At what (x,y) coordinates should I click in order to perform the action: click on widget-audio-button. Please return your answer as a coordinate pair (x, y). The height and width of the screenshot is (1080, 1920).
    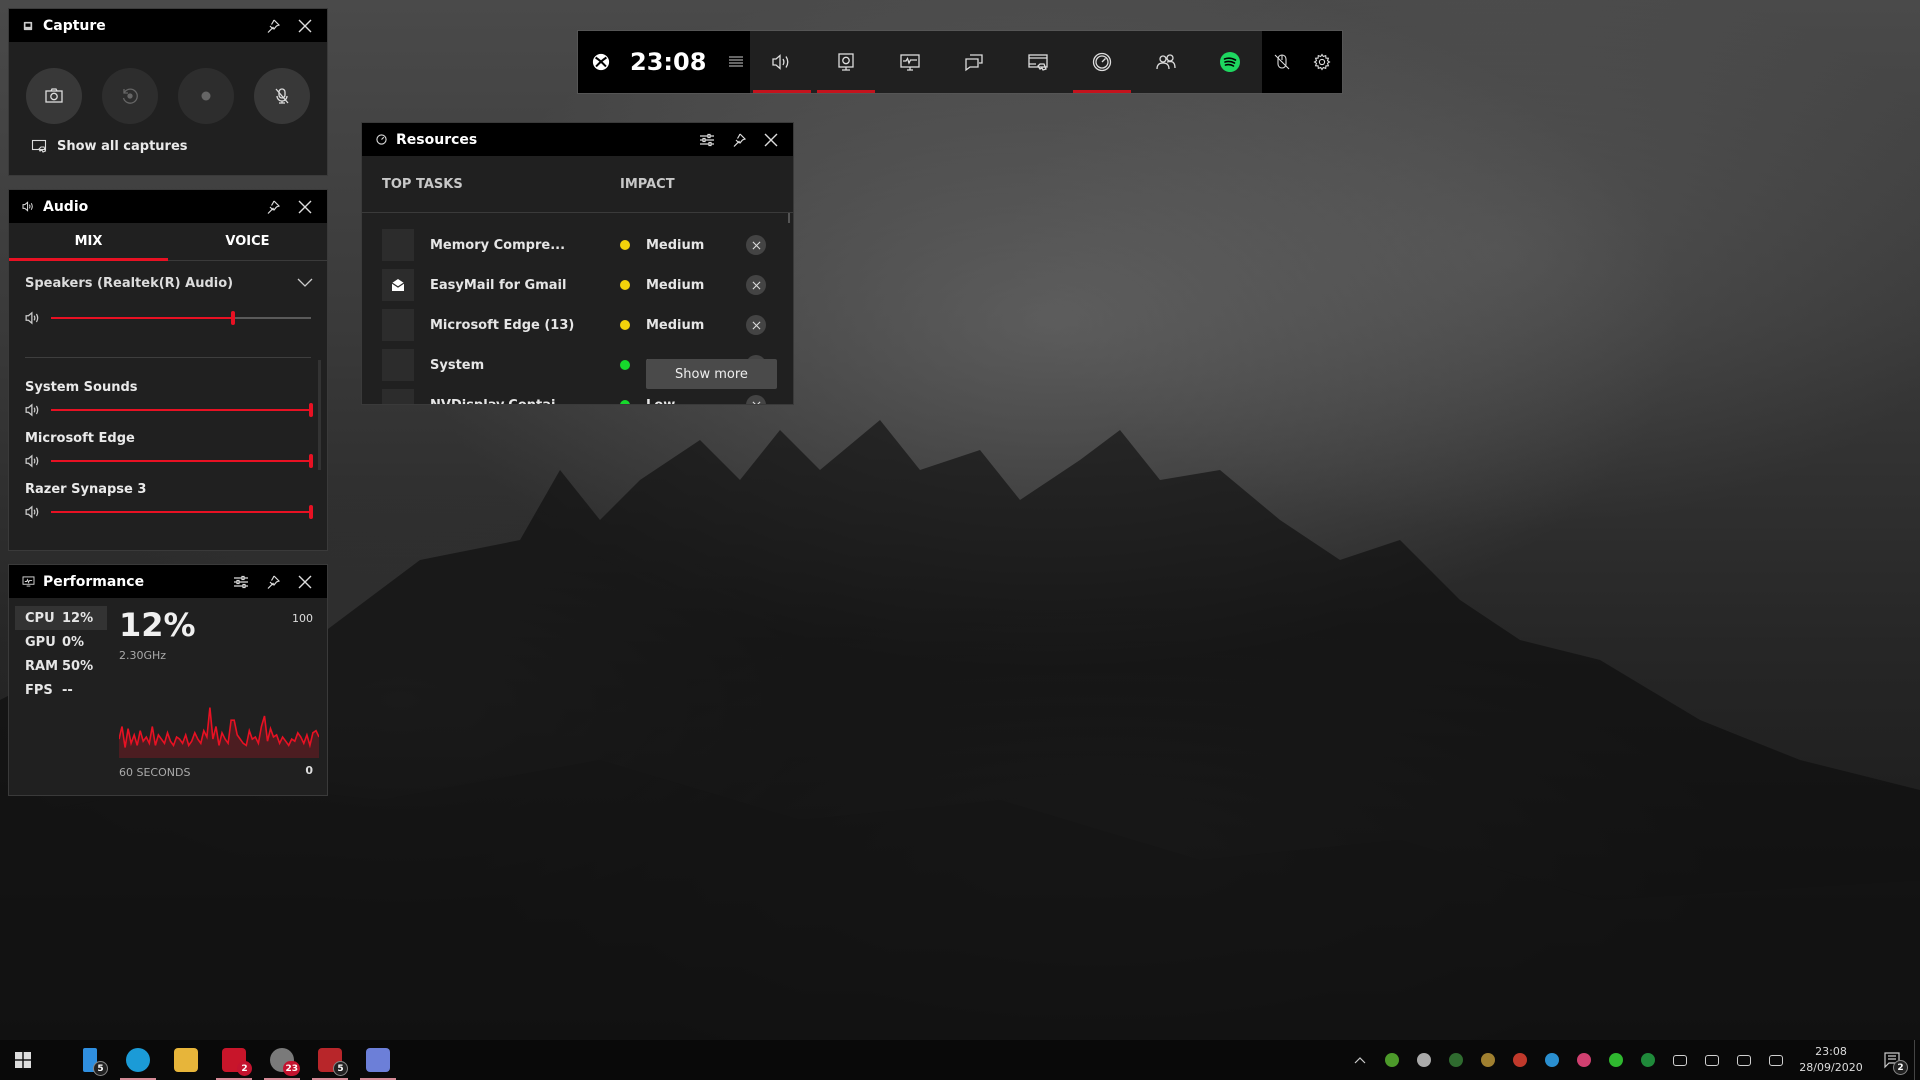
    Looking at the image, I should click on (782, 62).